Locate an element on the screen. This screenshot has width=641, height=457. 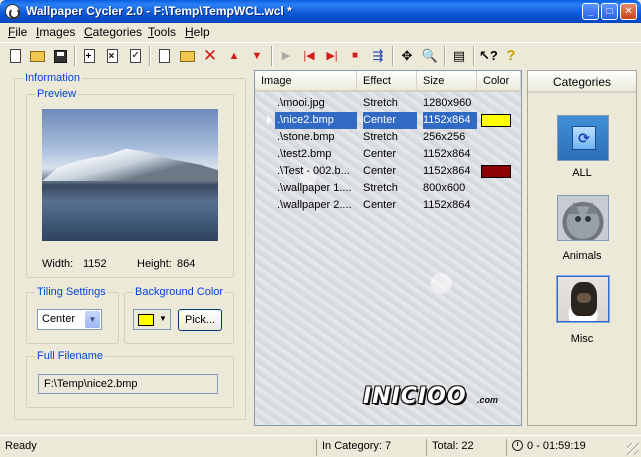
preview-icon: 🔍 is located at coordinates (430, 56).